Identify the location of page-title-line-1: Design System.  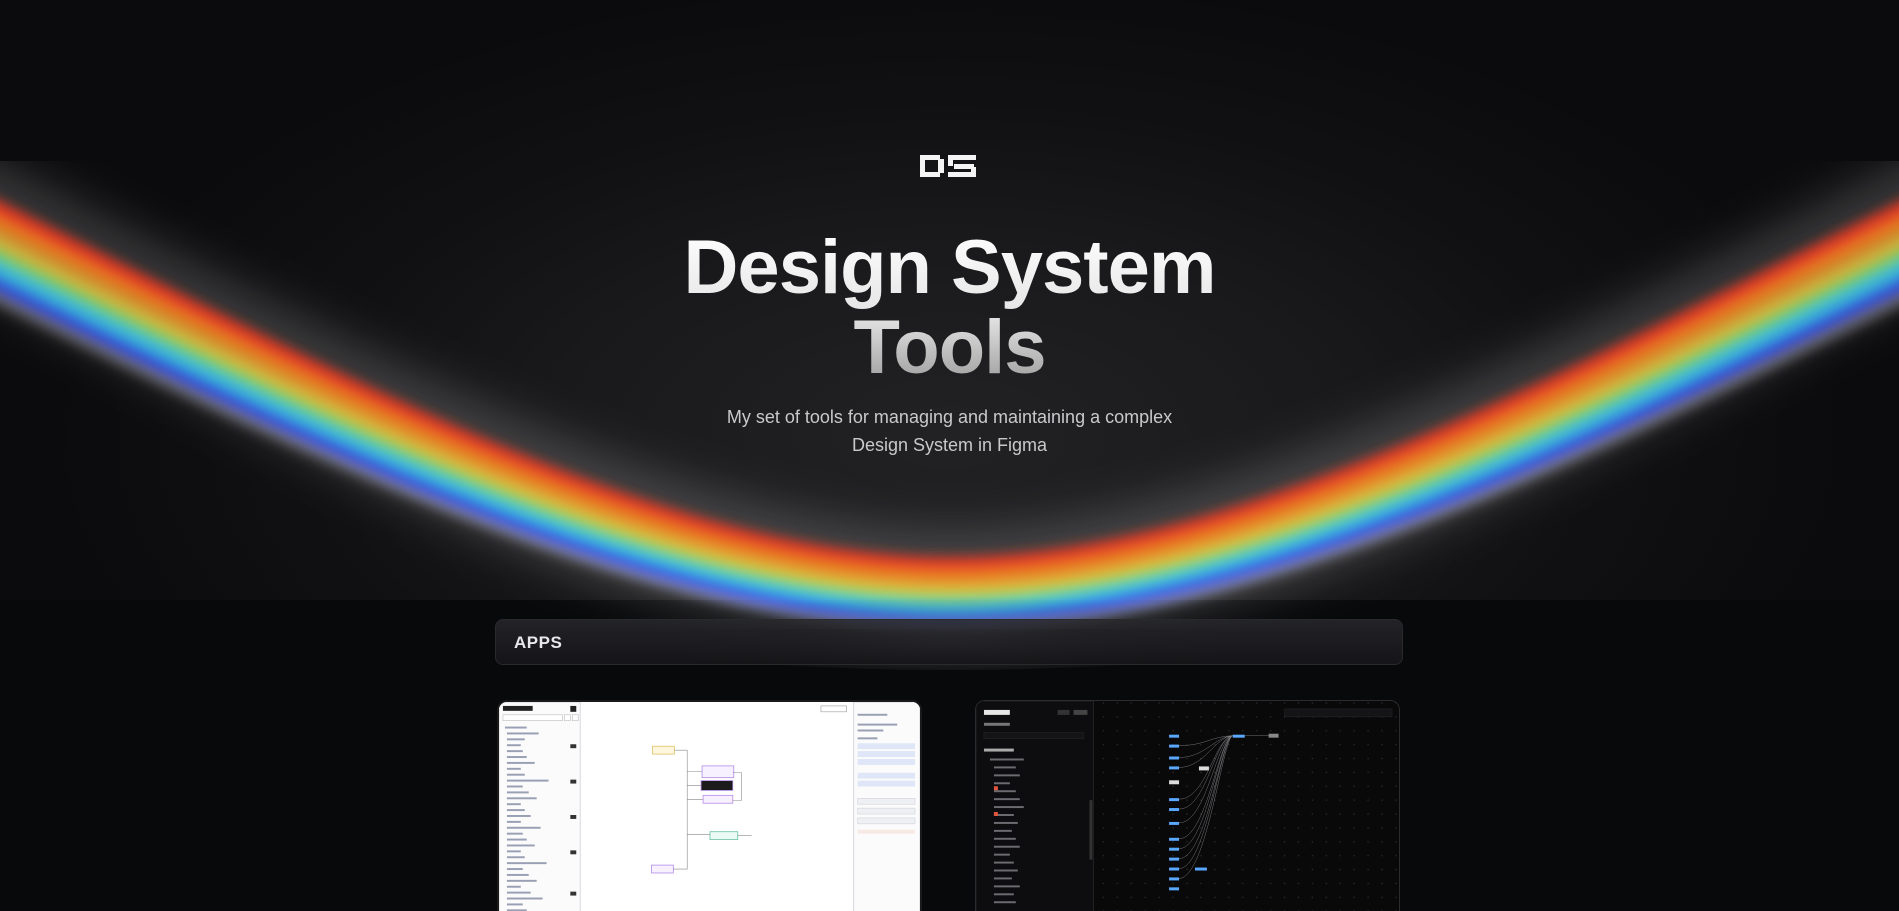
(949, 267).